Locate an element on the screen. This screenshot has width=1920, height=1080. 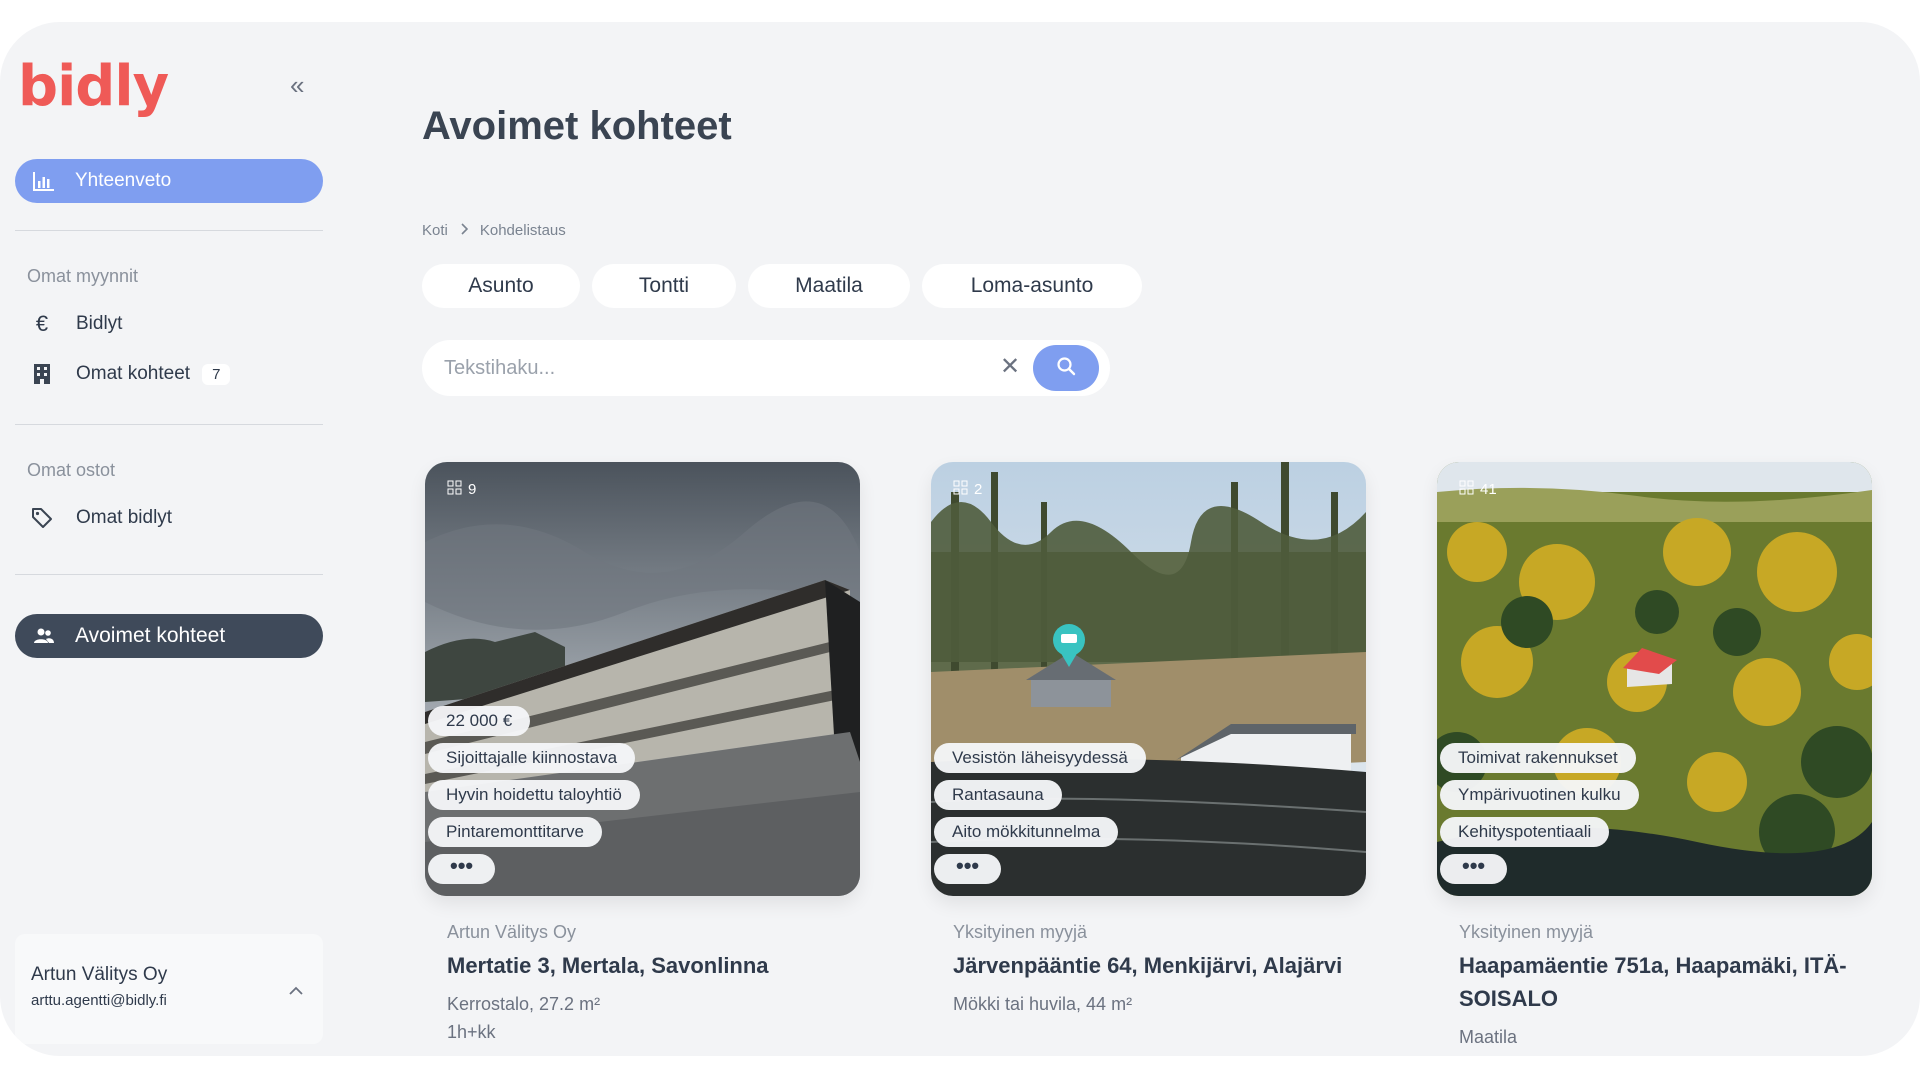
feature-tag: Rantasauna is located at coordinates (998, 795).